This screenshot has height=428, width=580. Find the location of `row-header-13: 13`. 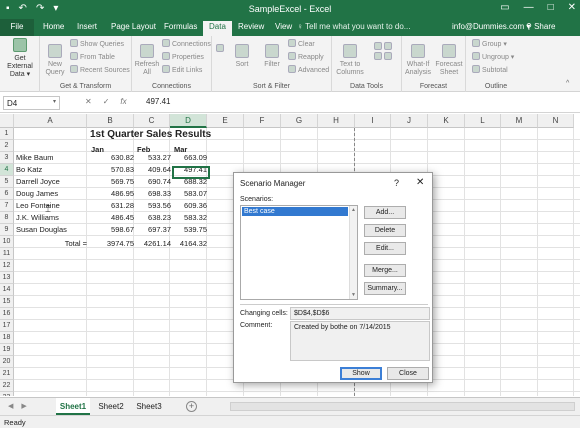

row-header-13: 13 is located at coordinates (7, 278).